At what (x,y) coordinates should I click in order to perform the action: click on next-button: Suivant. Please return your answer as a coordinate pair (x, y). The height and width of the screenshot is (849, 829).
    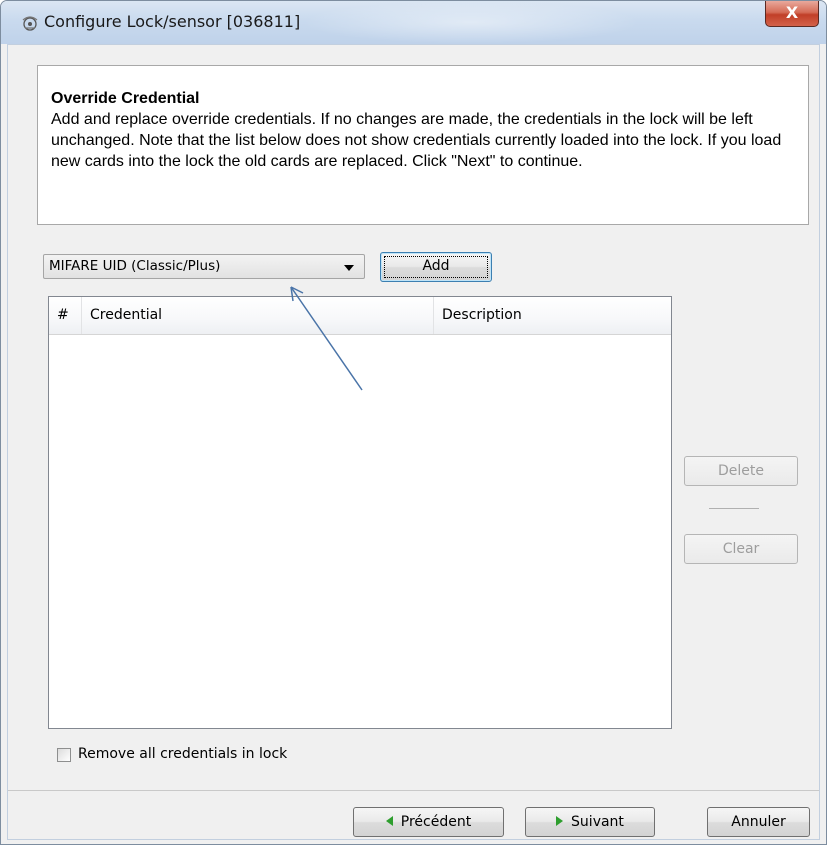
    Looking at the image, I should click on (590, 822).